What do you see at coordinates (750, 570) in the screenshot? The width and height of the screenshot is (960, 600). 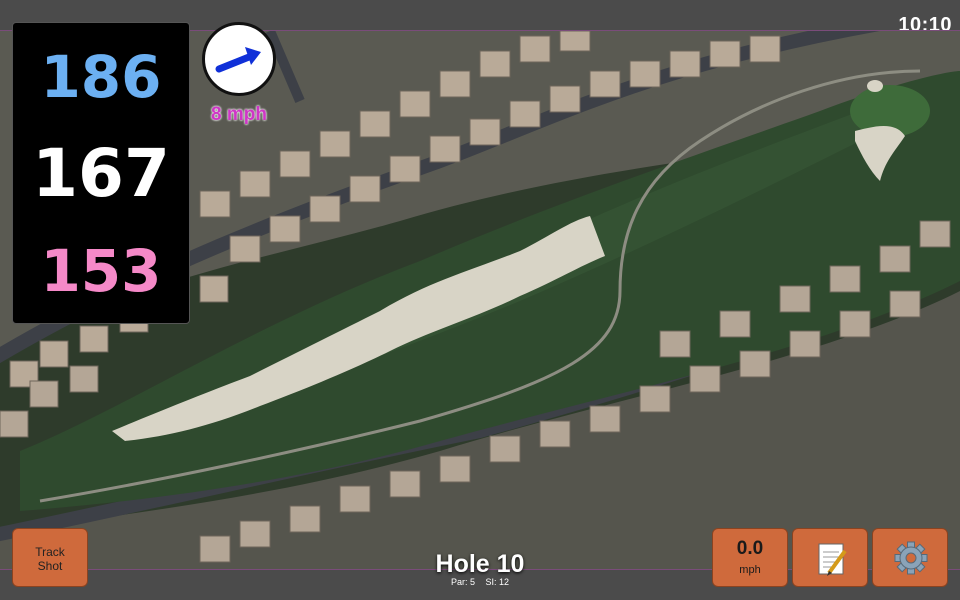 I see `speed-unit: mph` at bounding box center [750, 570].